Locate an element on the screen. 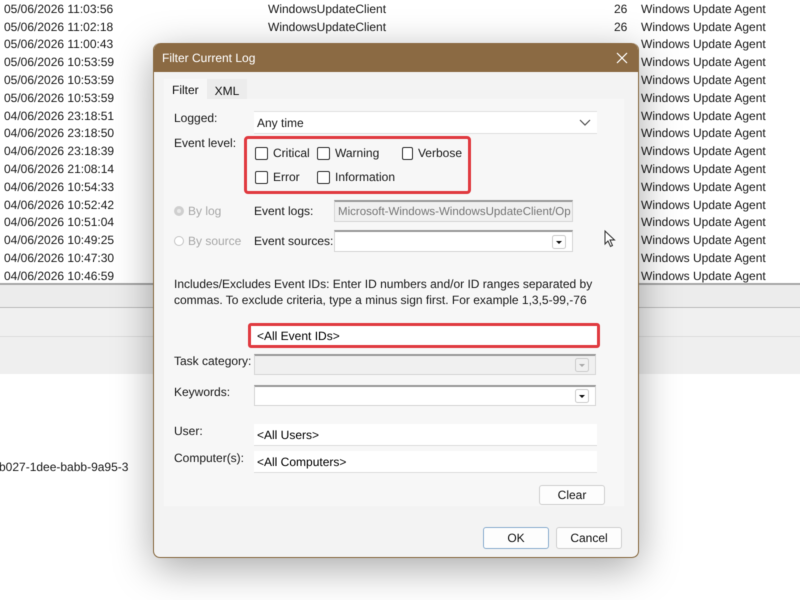  help-text: Includes/Excludes Event IDs: Enter ID numbers and/or ID ranges separated by commas. To exclude criteria, type a minus sign first. For example 1,3,5-99,-76 is located at coordinates (384, 292).